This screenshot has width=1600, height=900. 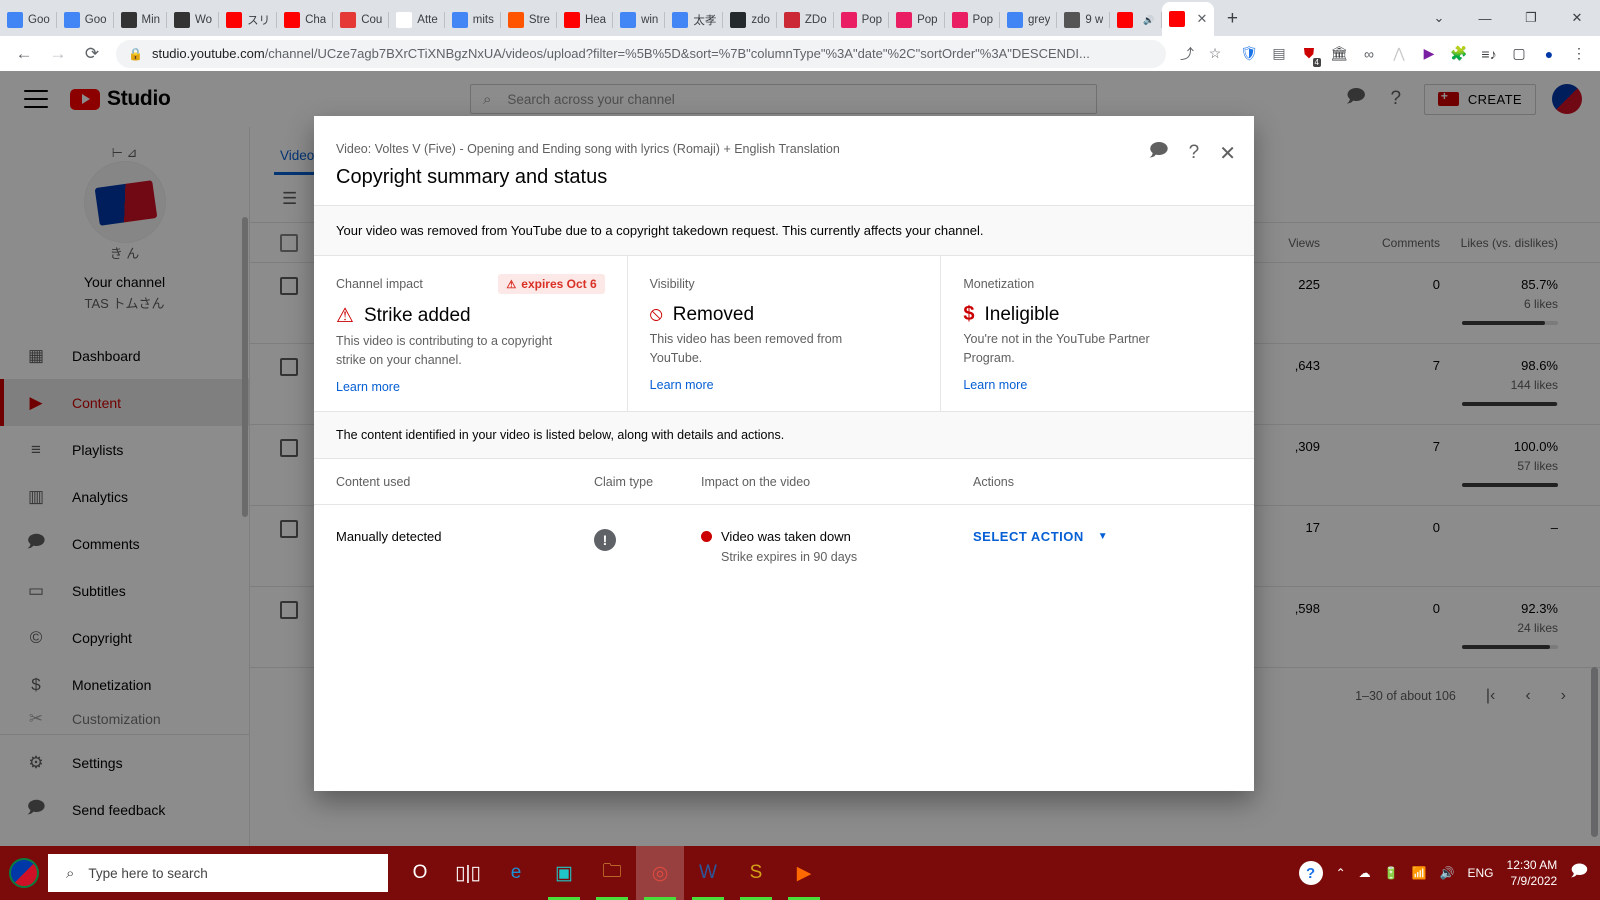 What do you see at coordinates (1073, 536) in the screenshot?
I see `select-action-button: SELECT ACTION ▼` at bounding box center [1073, 536].